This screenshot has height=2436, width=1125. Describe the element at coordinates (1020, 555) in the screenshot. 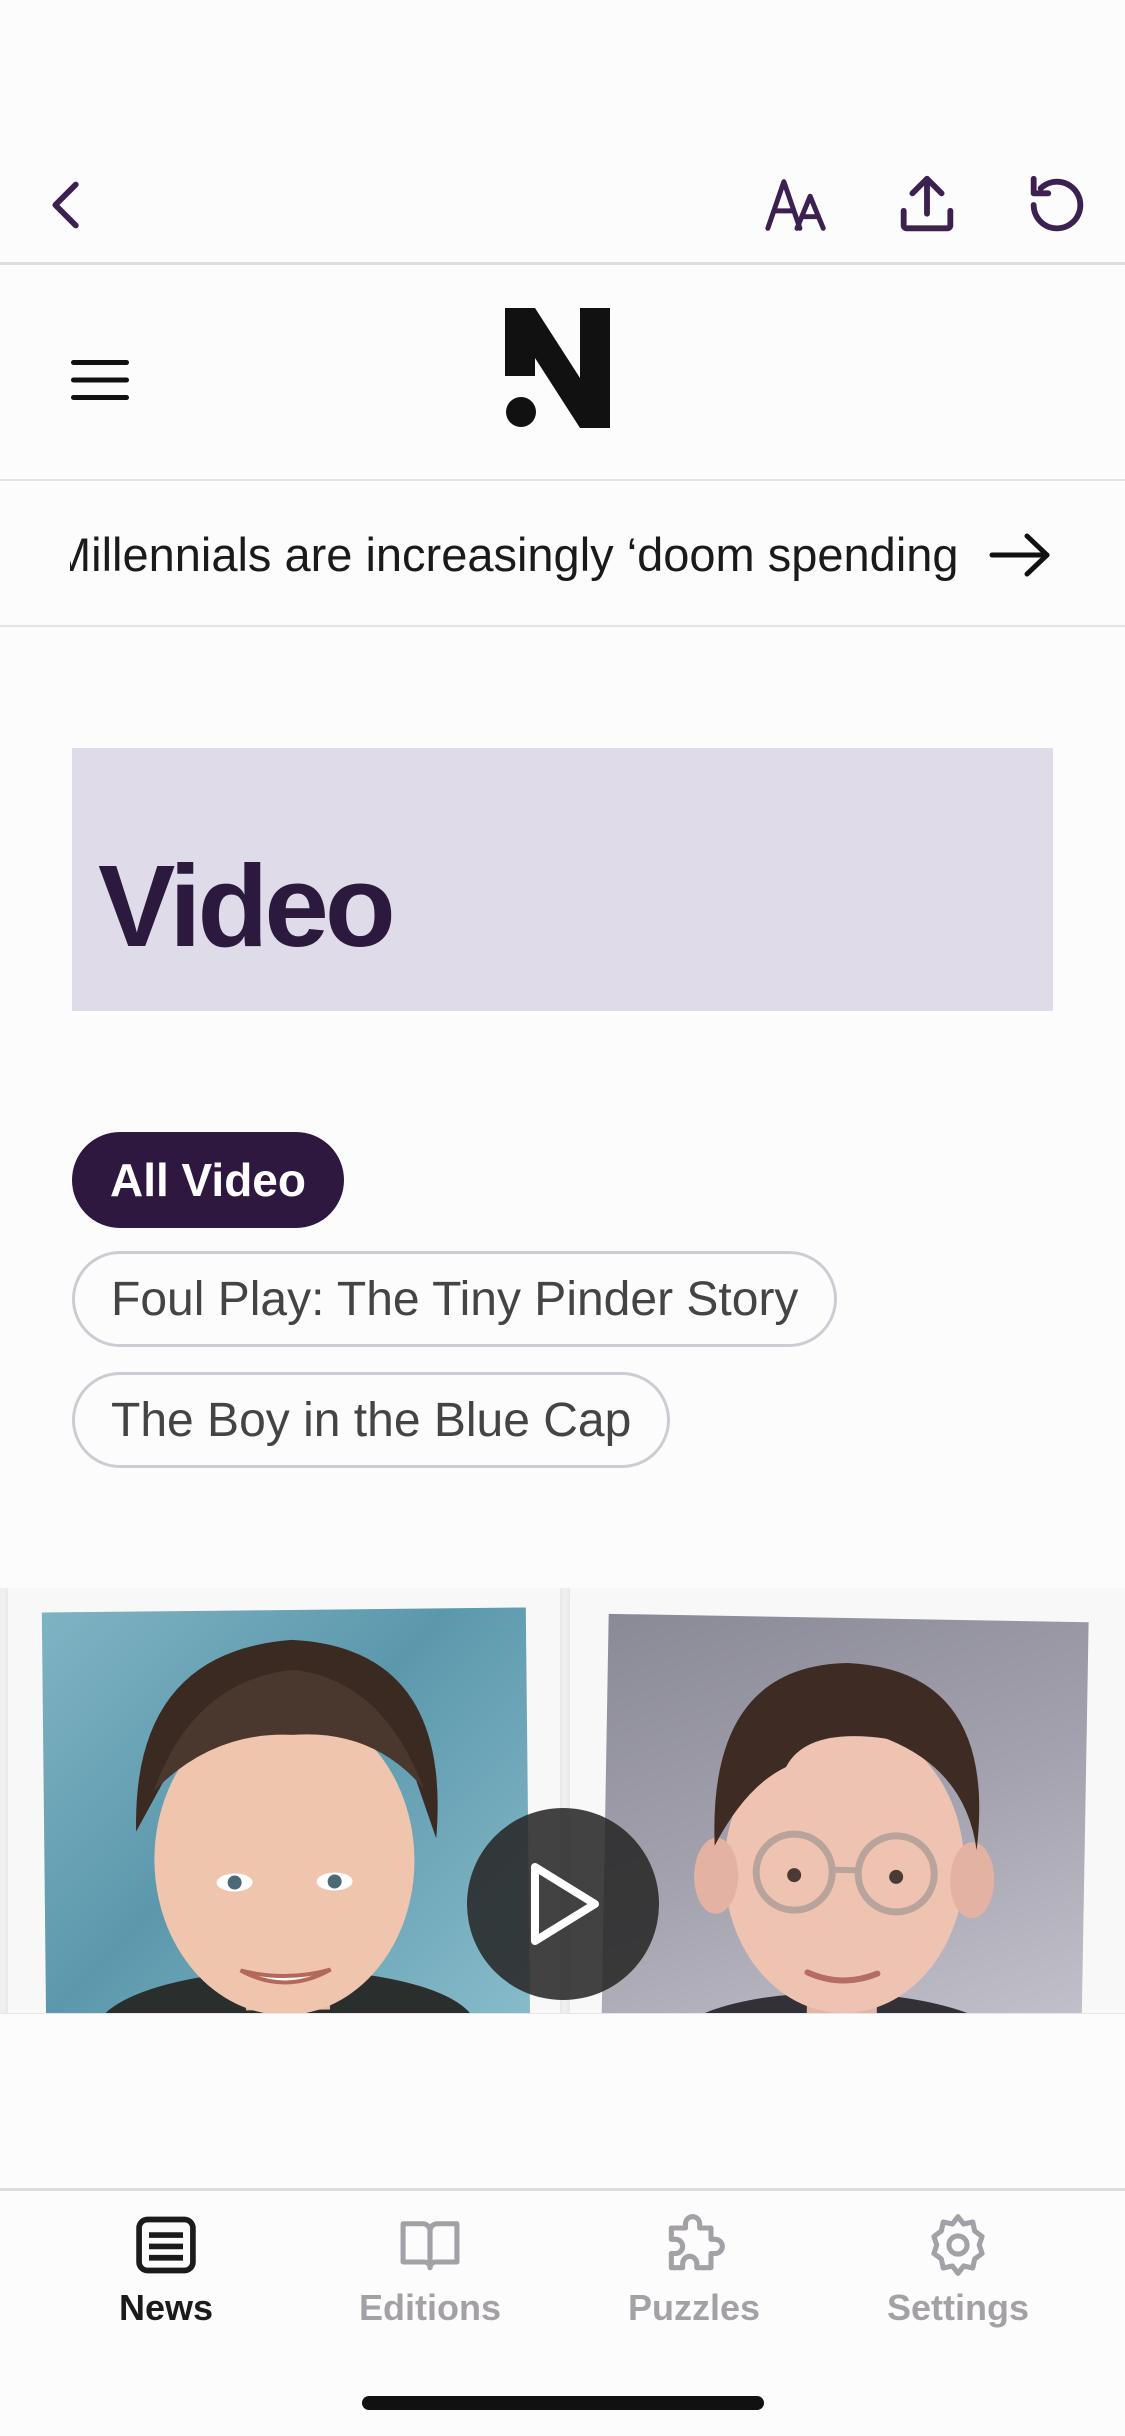

I see `arrow-right-icon` at that location.